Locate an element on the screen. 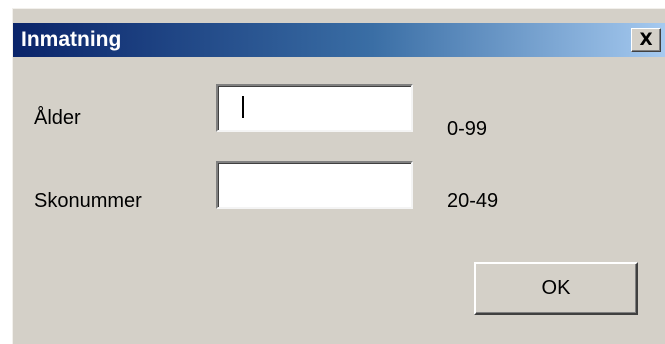 This screenshot has width=665, height=344. close-button: X is located at coordinates (646, 40).